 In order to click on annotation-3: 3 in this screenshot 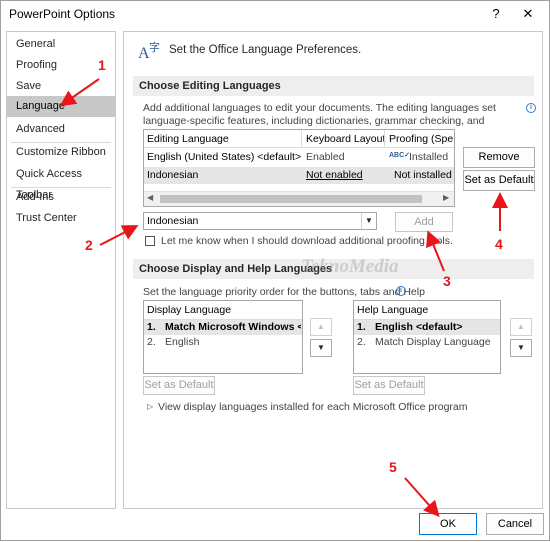, I will do `click(447, 281)`.